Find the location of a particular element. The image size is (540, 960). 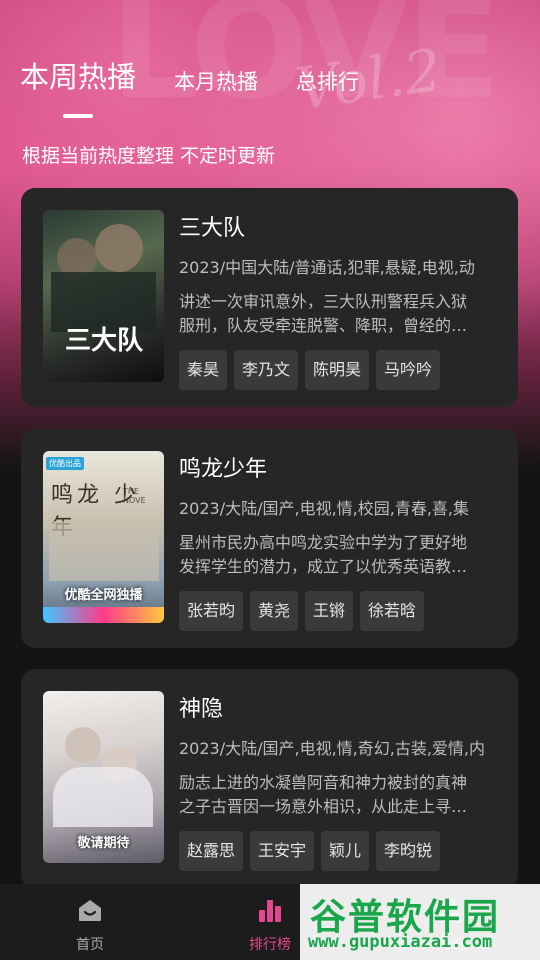

poster-title-text: 三大队 is located at coordinates (104, 341).